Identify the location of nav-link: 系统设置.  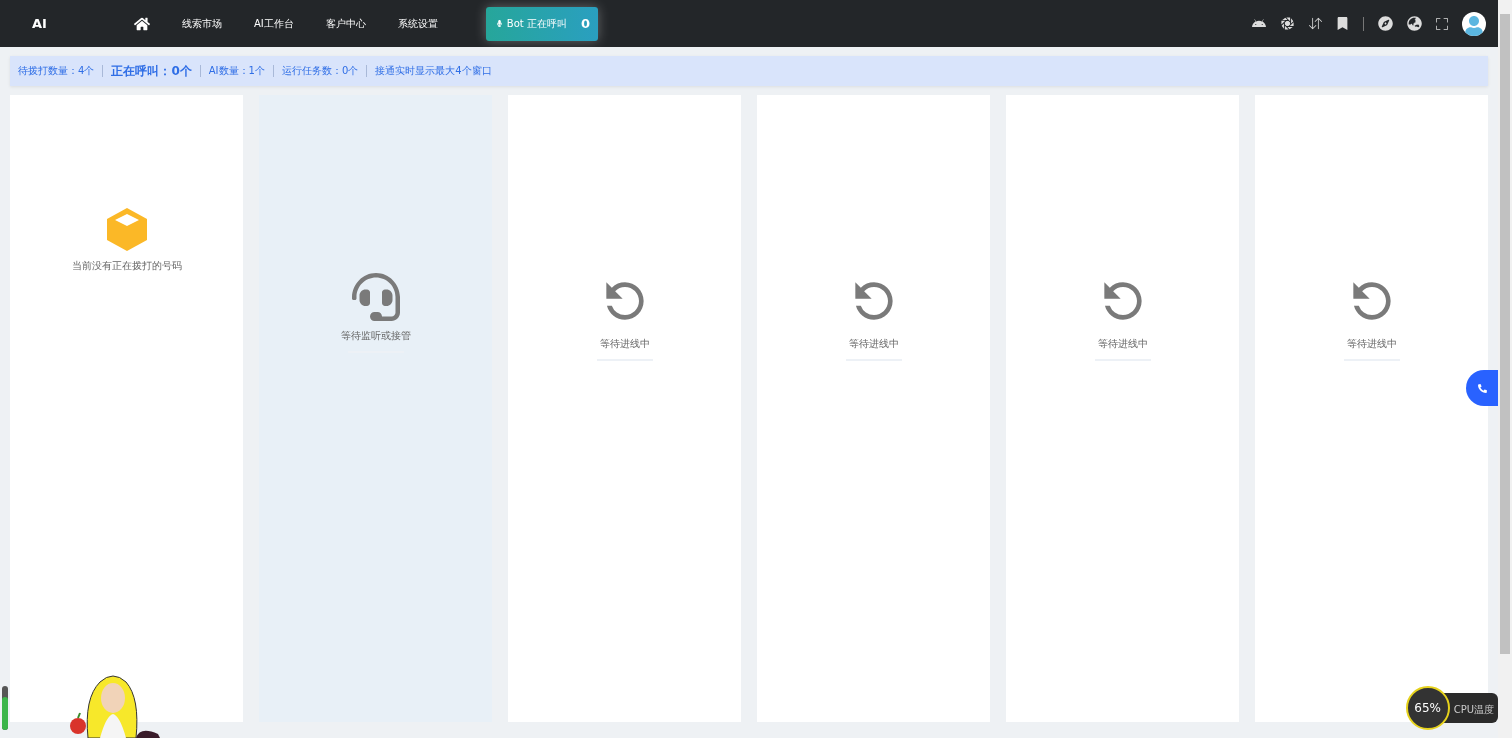
(417, 23).